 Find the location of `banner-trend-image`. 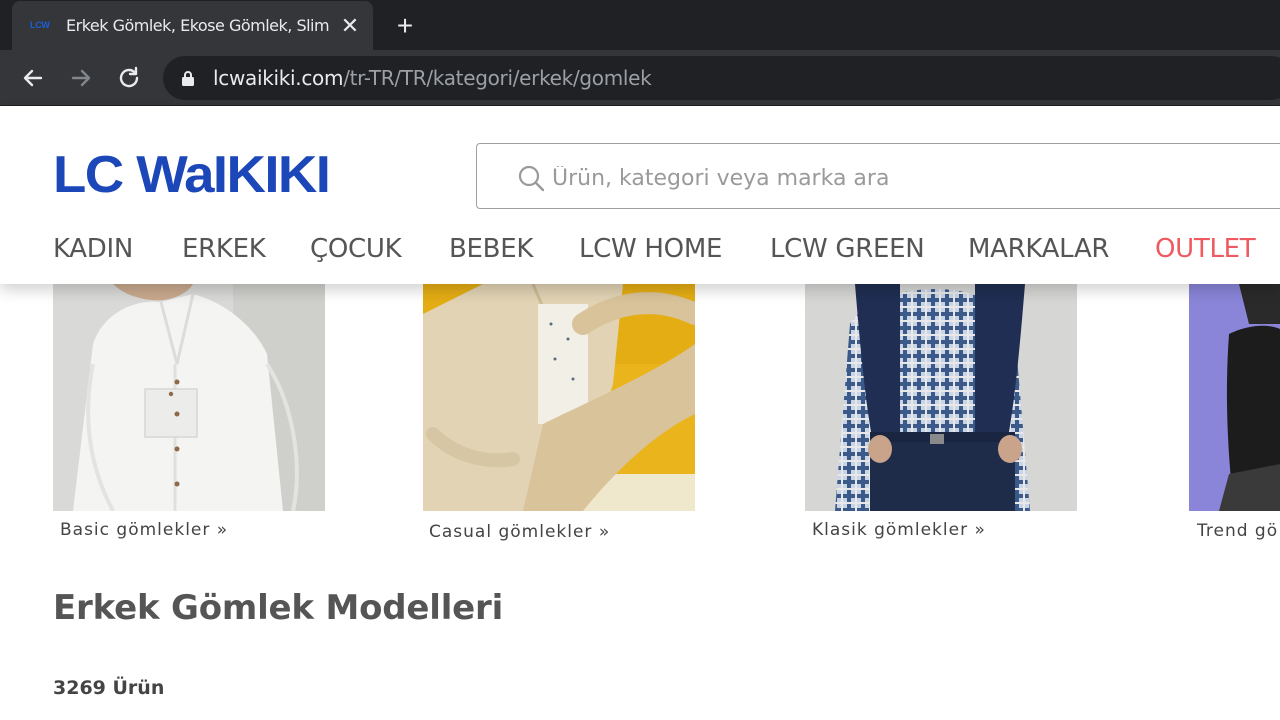

banner-trend-image is located at coordinates (1234, 397).